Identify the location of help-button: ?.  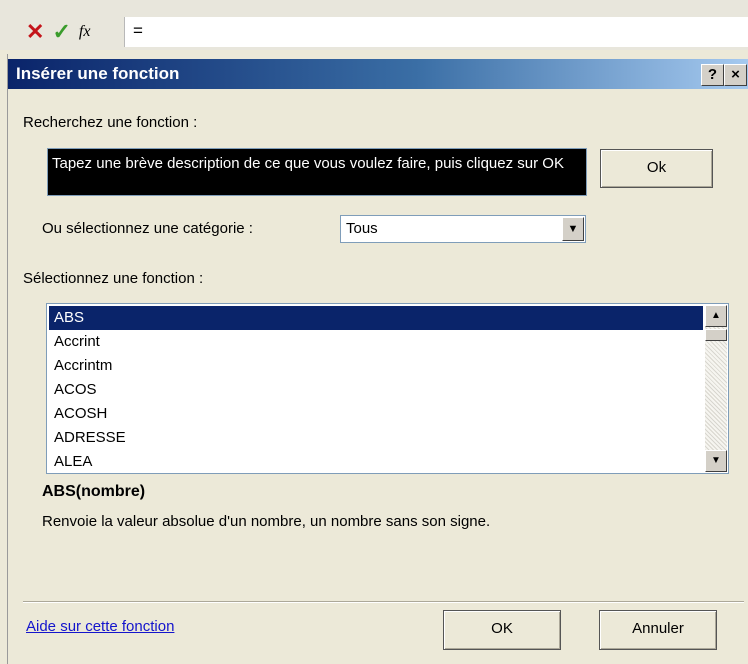
(712, 75).